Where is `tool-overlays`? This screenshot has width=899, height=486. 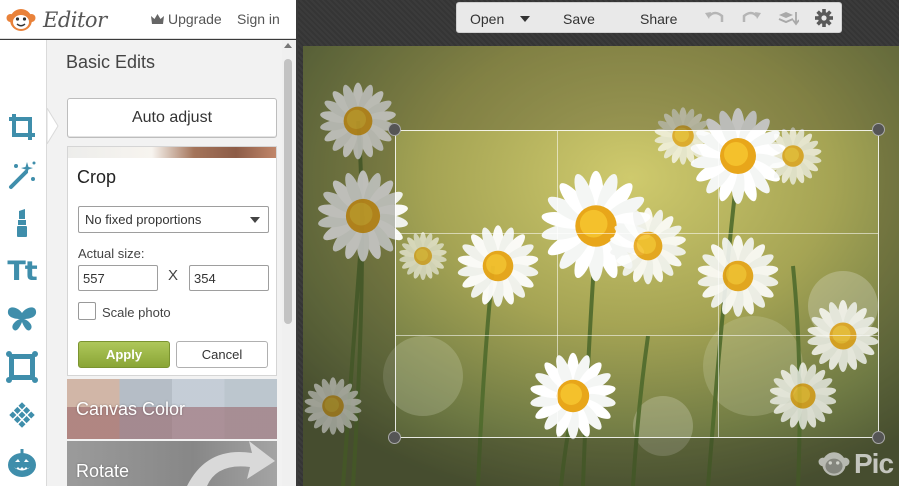
tool-overlays is located at coordinates (22, 319).